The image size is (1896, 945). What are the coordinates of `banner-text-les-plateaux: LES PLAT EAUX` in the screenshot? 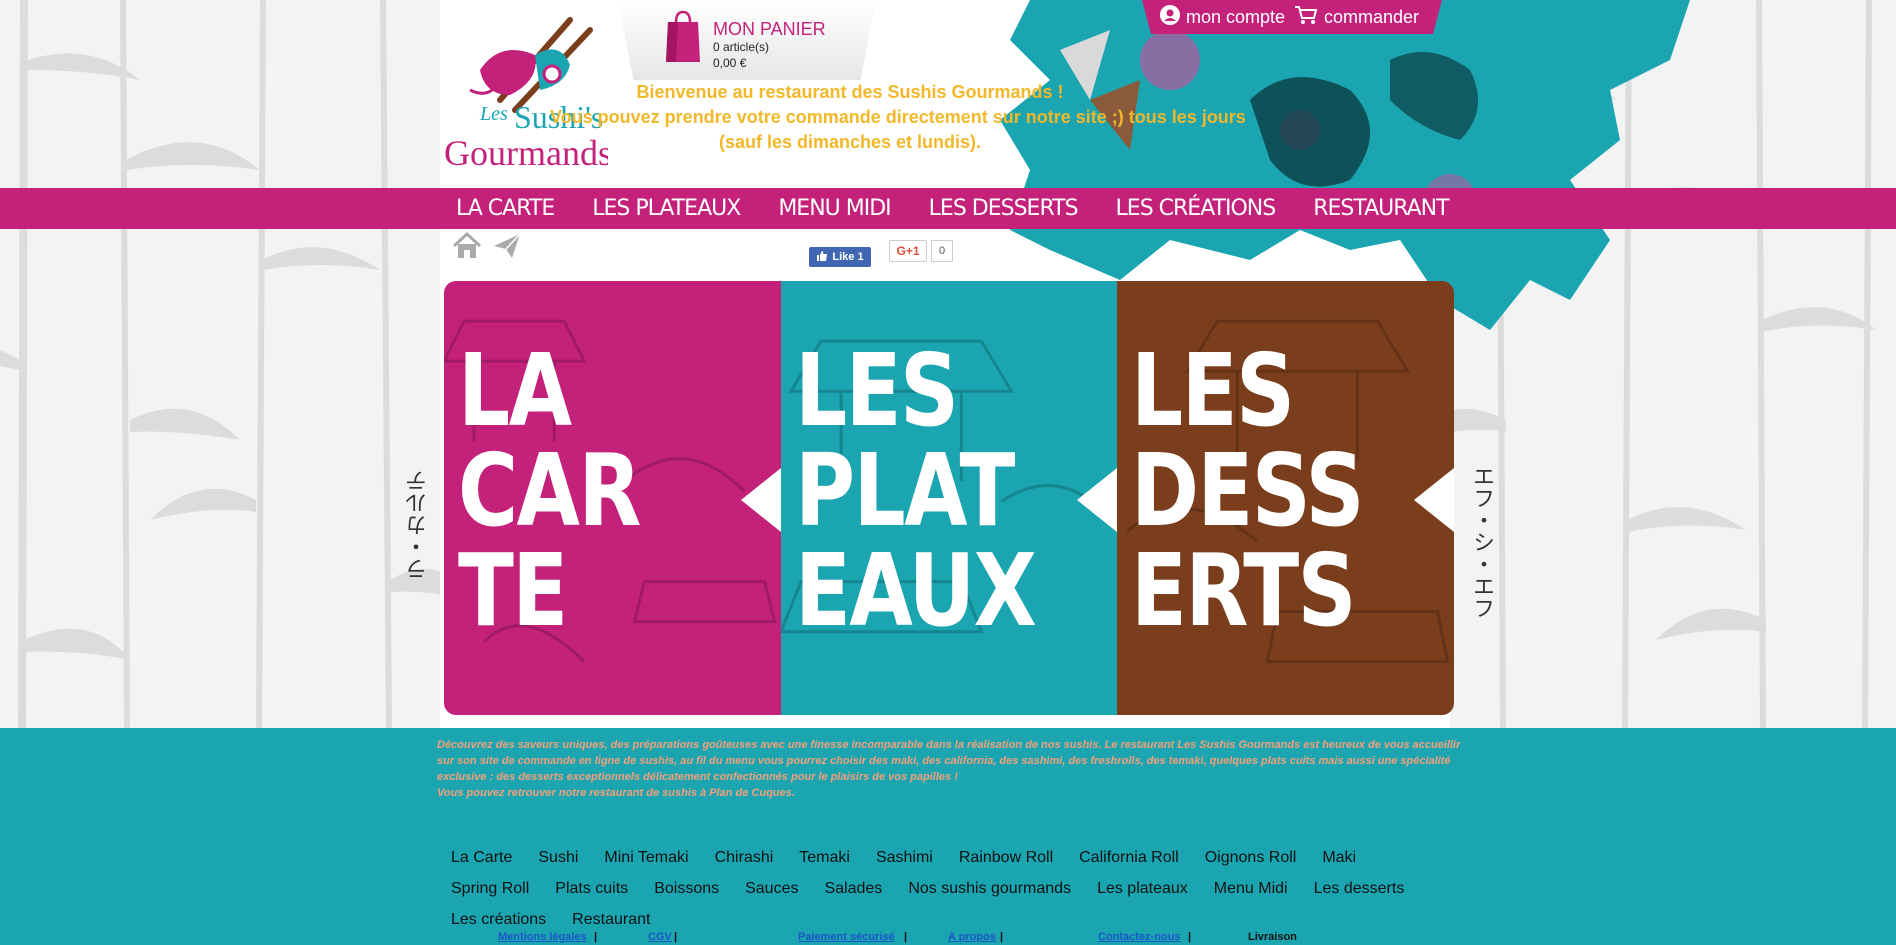 It's located at (915, 490).